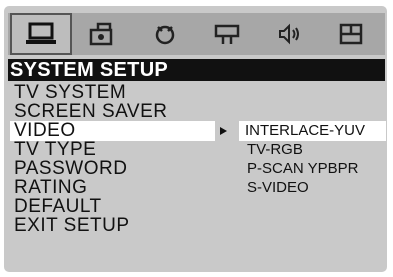 The height and width of the screenshot is (277, 393). What do you see at coordinates (303, 168) in the screenshot?
I see `submenu-item-label: P-SCAN YPBPR` at bounding box center [303, 168].